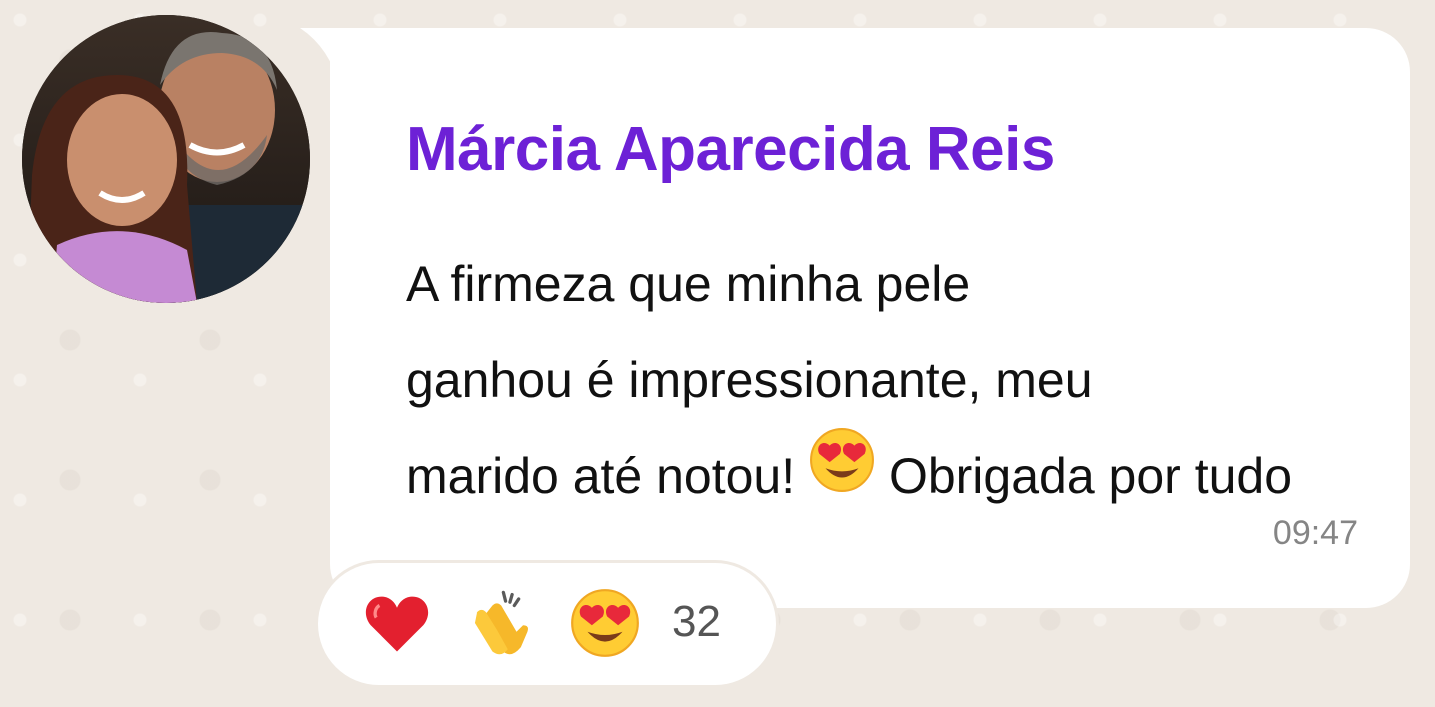  I want to click on message-line: marido até notou! Obrigada por tudo, so click(896, 478).